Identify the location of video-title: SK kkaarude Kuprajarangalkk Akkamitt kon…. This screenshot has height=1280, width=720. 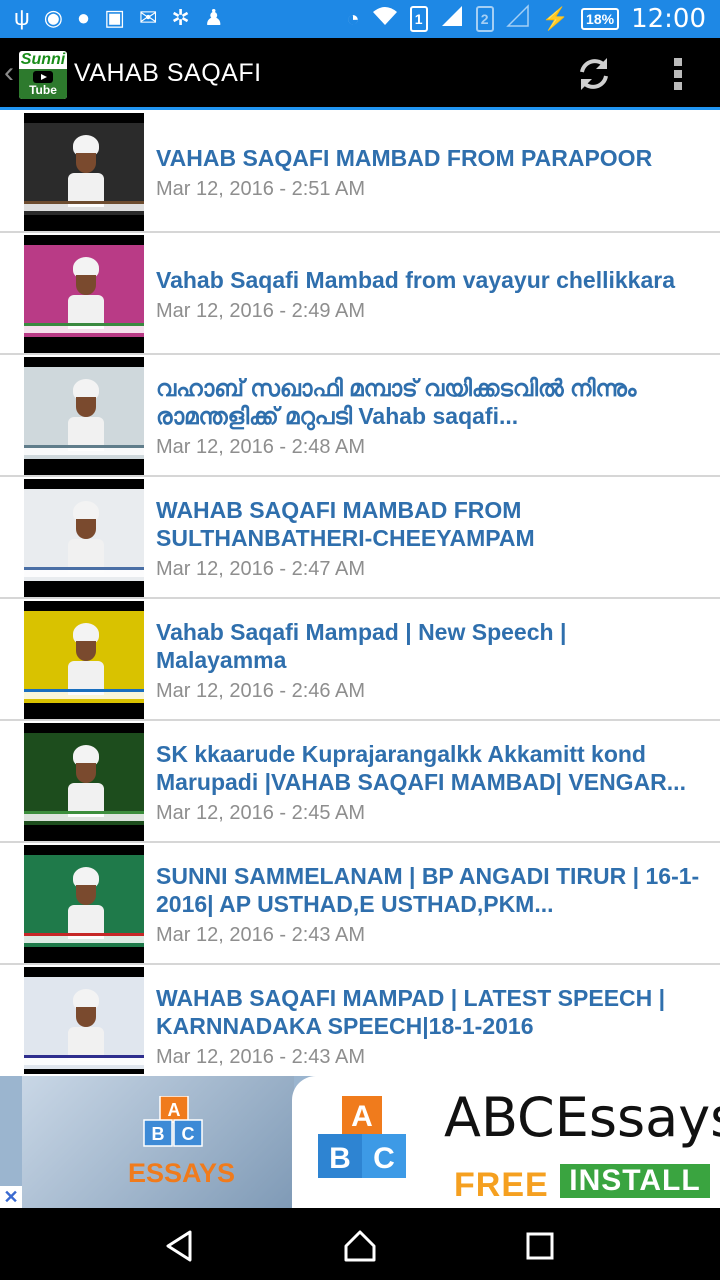
(421, 768).